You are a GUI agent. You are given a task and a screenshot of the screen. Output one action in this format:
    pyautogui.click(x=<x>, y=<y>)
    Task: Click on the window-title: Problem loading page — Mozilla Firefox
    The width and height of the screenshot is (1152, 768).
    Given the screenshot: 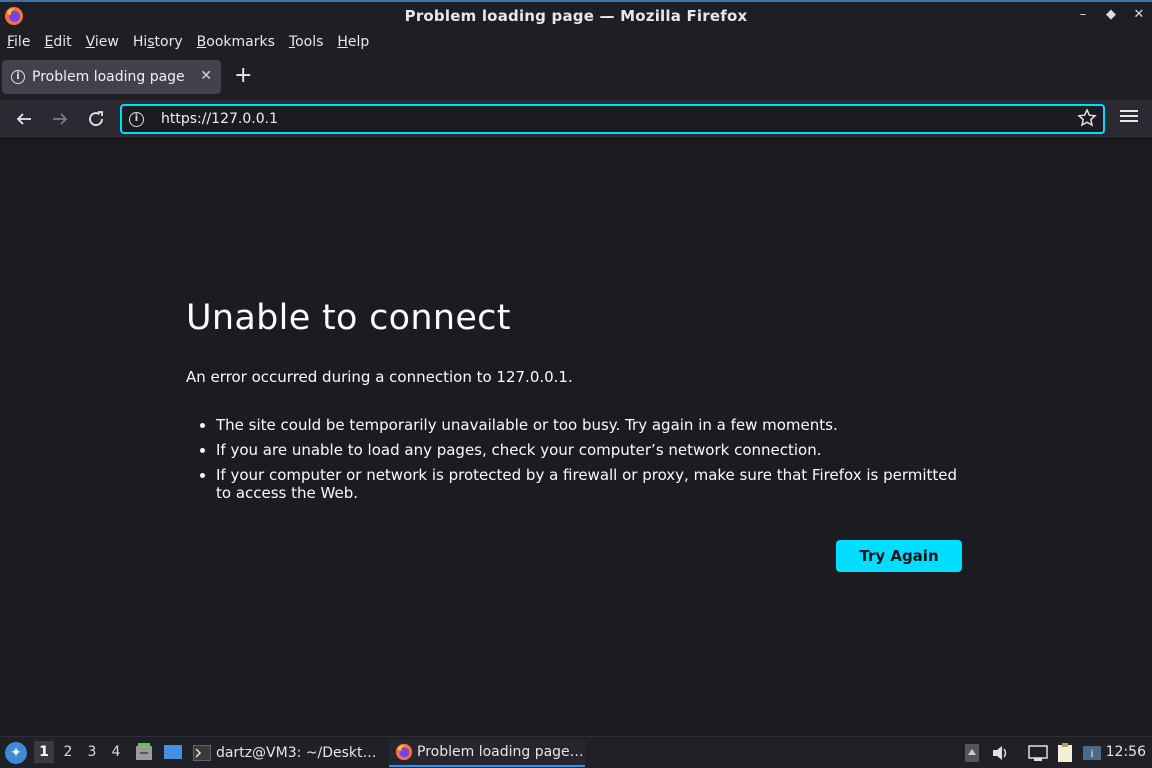 What is the action you would take?
    pyautogui.click(x=576, y=16)
    